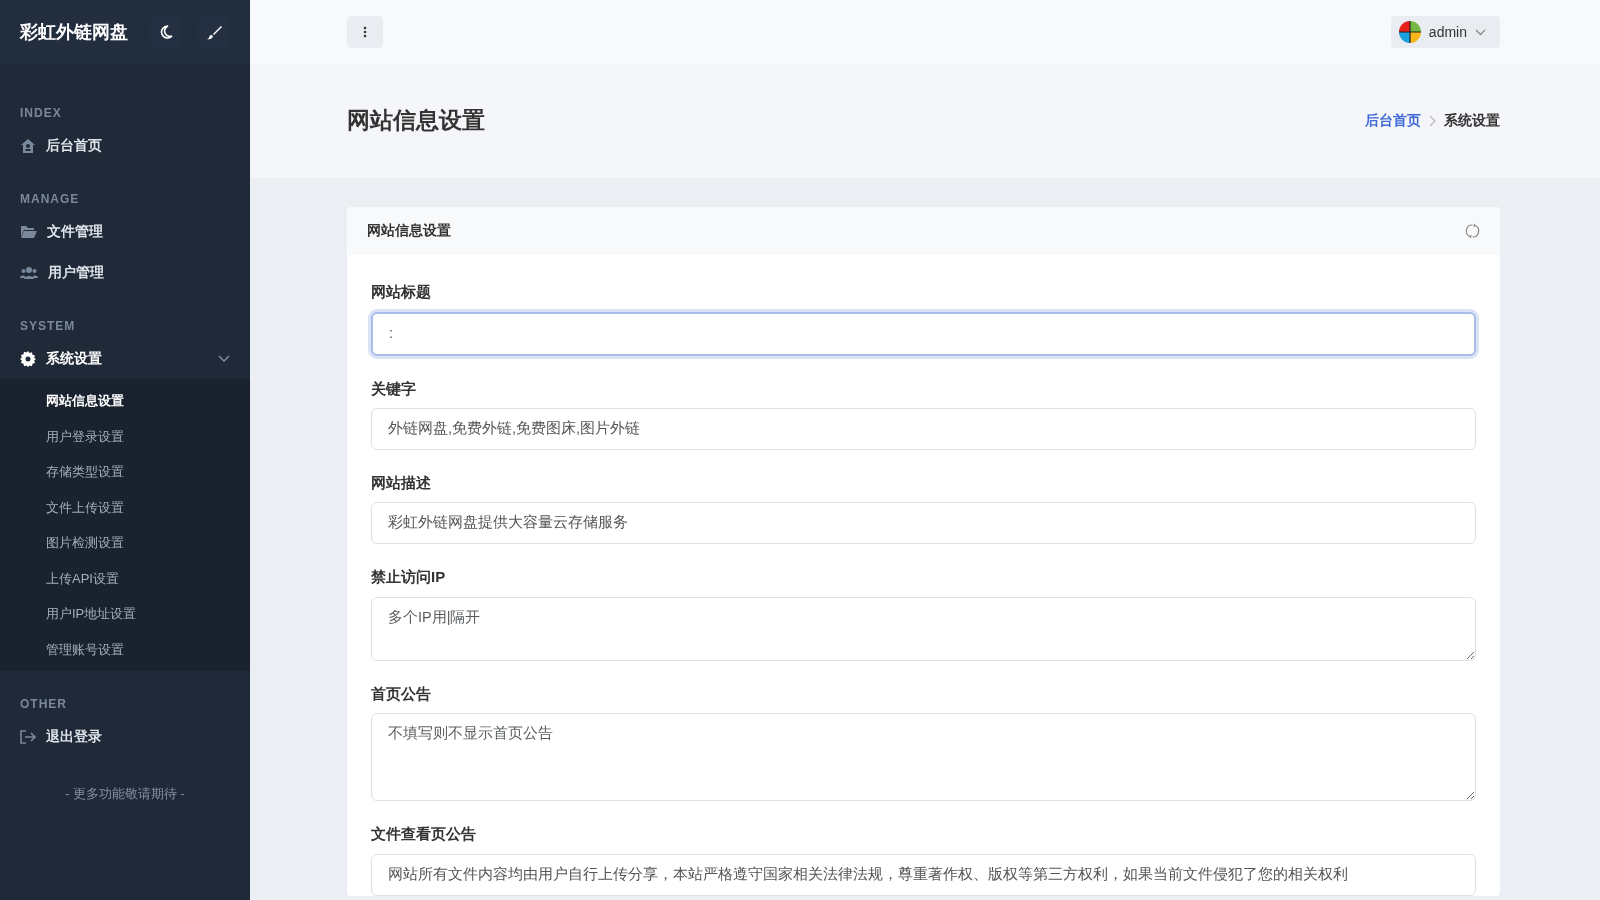 The width and height of the screenshot is (1600, 900). What do you see at coordinates (125, 401) in the screenshot?
I see `submenu-item: 网站信息设置` at bounding box center [125, 401].